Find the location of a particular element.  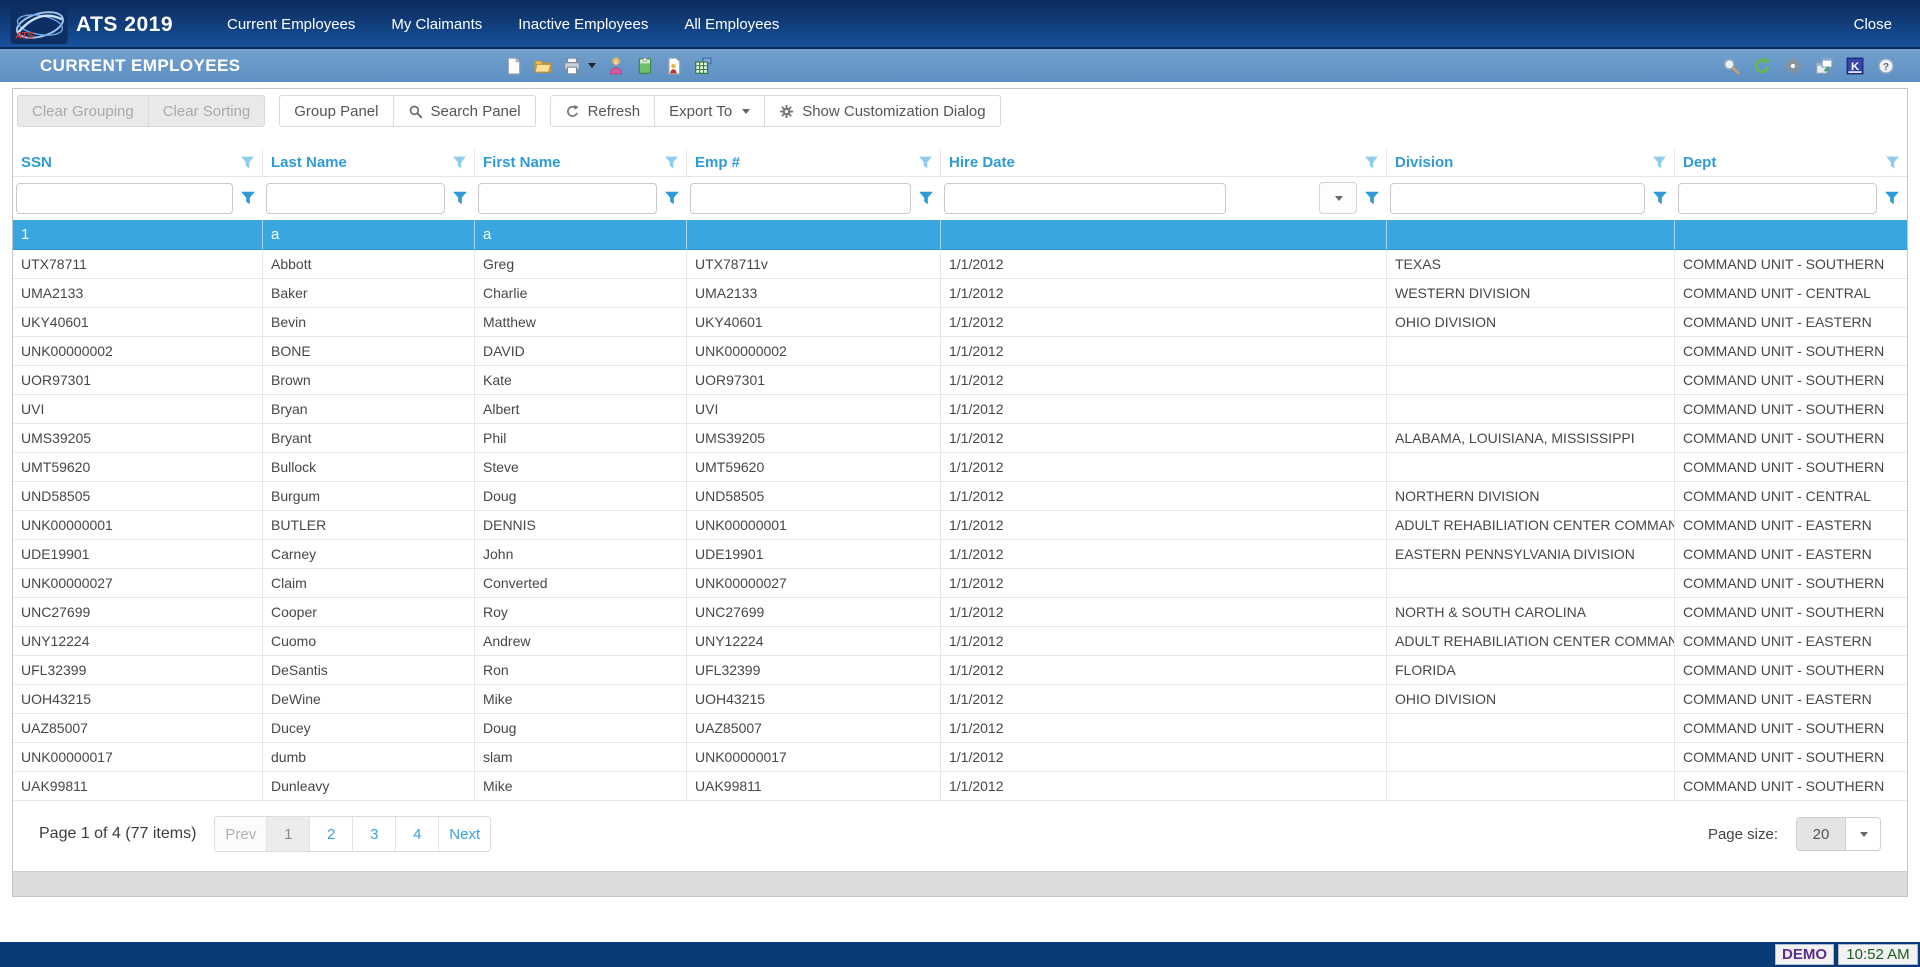

notebook-icon is located at coordinates (645, 66).